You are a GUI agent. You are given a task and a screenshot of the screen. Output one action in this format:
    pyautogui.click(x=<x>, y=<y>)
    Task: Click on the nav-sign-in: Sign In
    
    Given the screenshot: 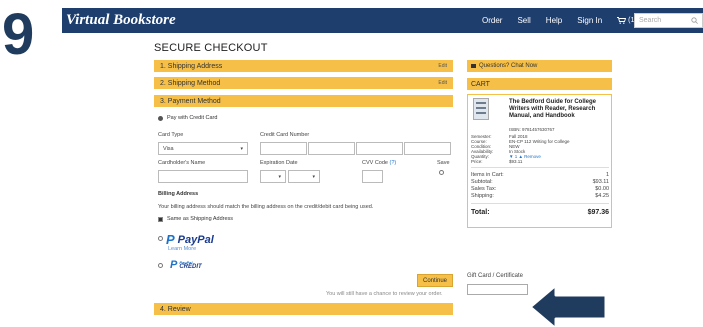 What is the action you would take?
    pyautogui.click(x=589, y=20)
    